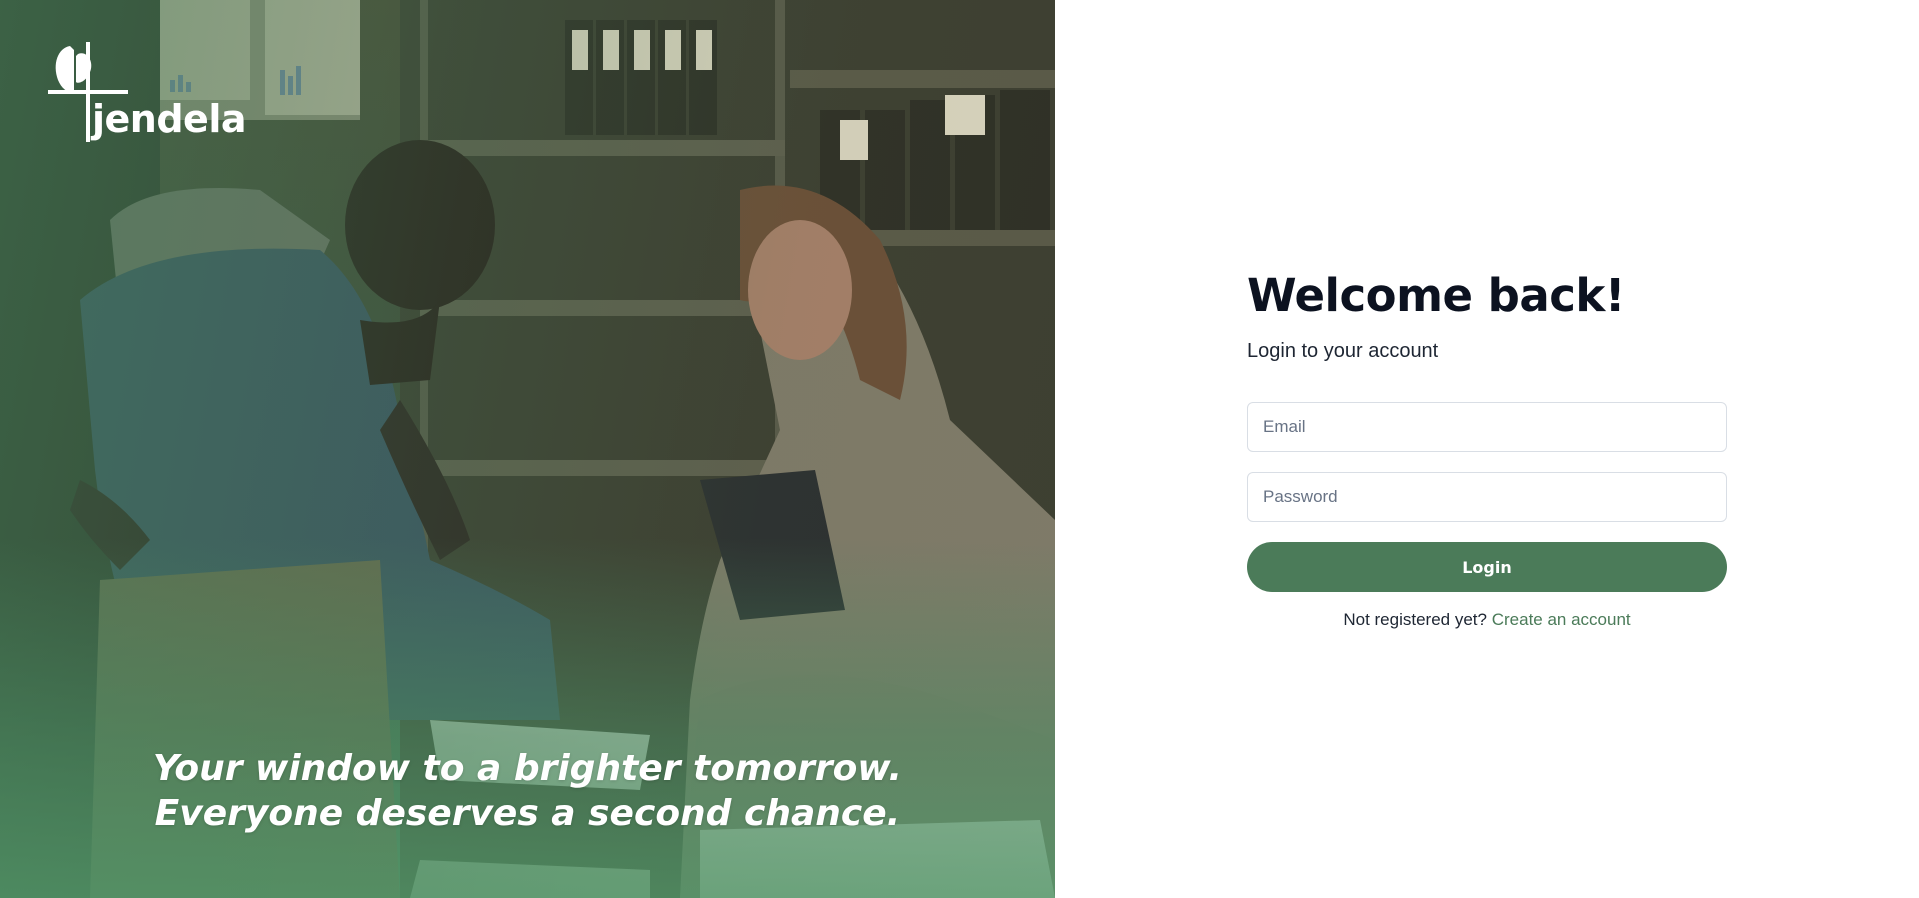 Image resolution: width=1919 pixels, height=898 pixels. I want to click on page-title: Welcome back!, so click(1436, 295).